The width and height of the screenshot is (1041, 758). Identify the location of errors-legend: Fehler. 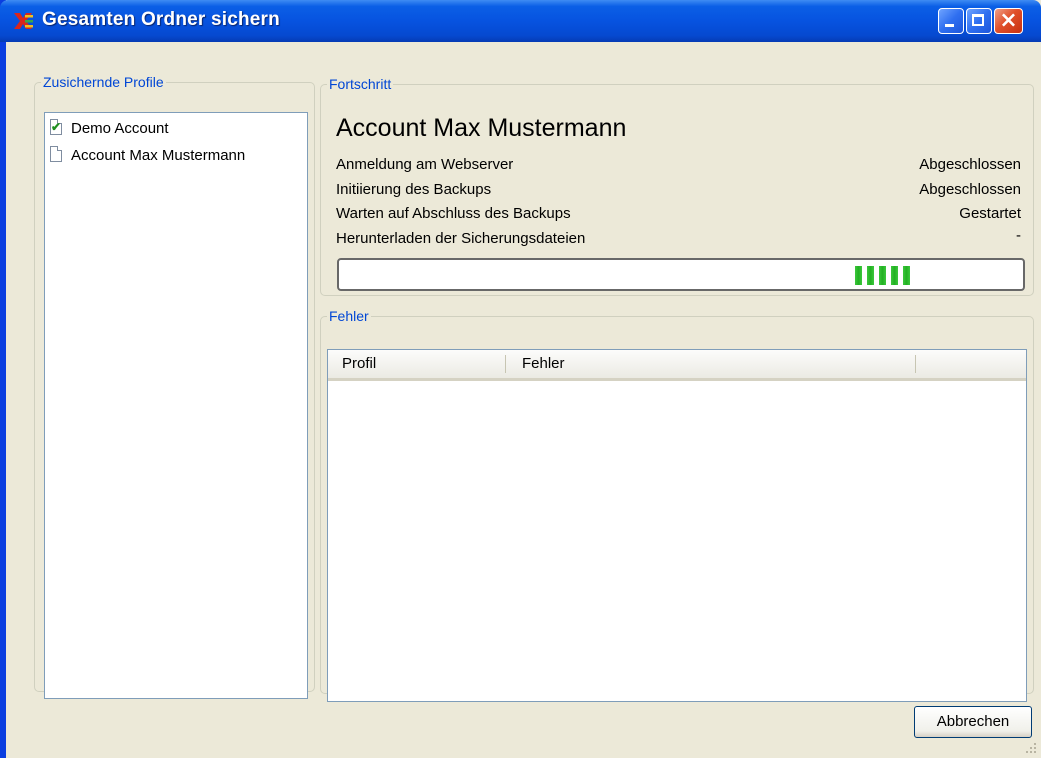
(349, 316).